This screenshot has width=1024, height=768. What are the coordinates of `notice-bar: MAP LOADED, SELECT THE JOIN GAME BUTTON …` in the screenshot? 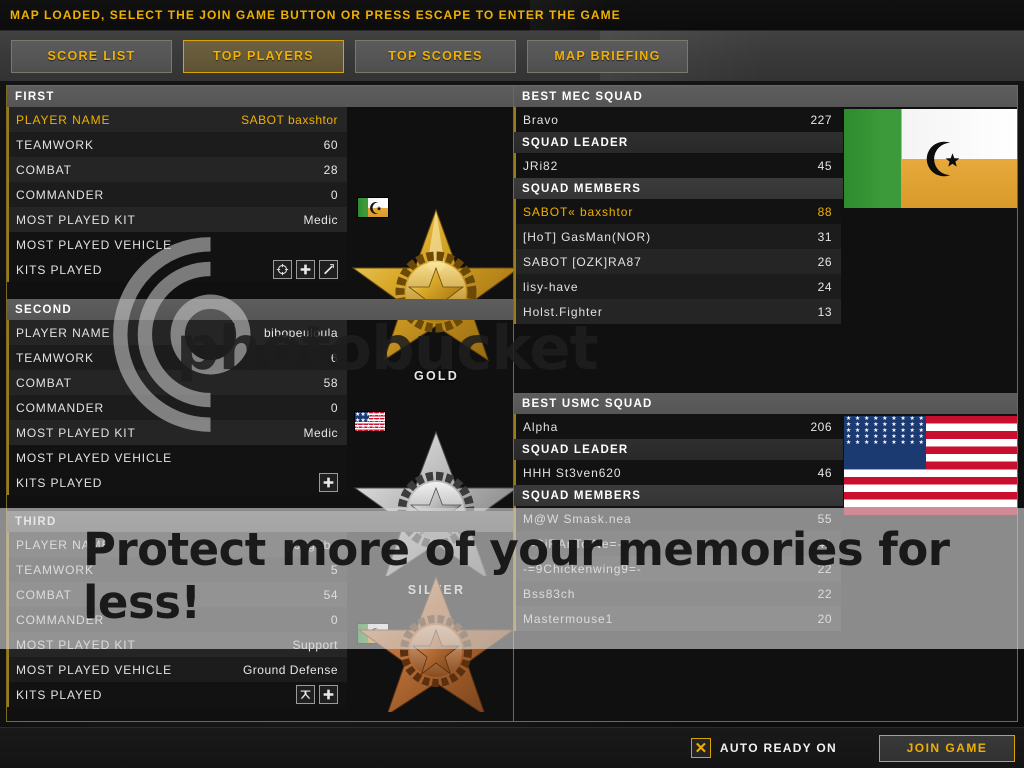 It's located at (512, 15).